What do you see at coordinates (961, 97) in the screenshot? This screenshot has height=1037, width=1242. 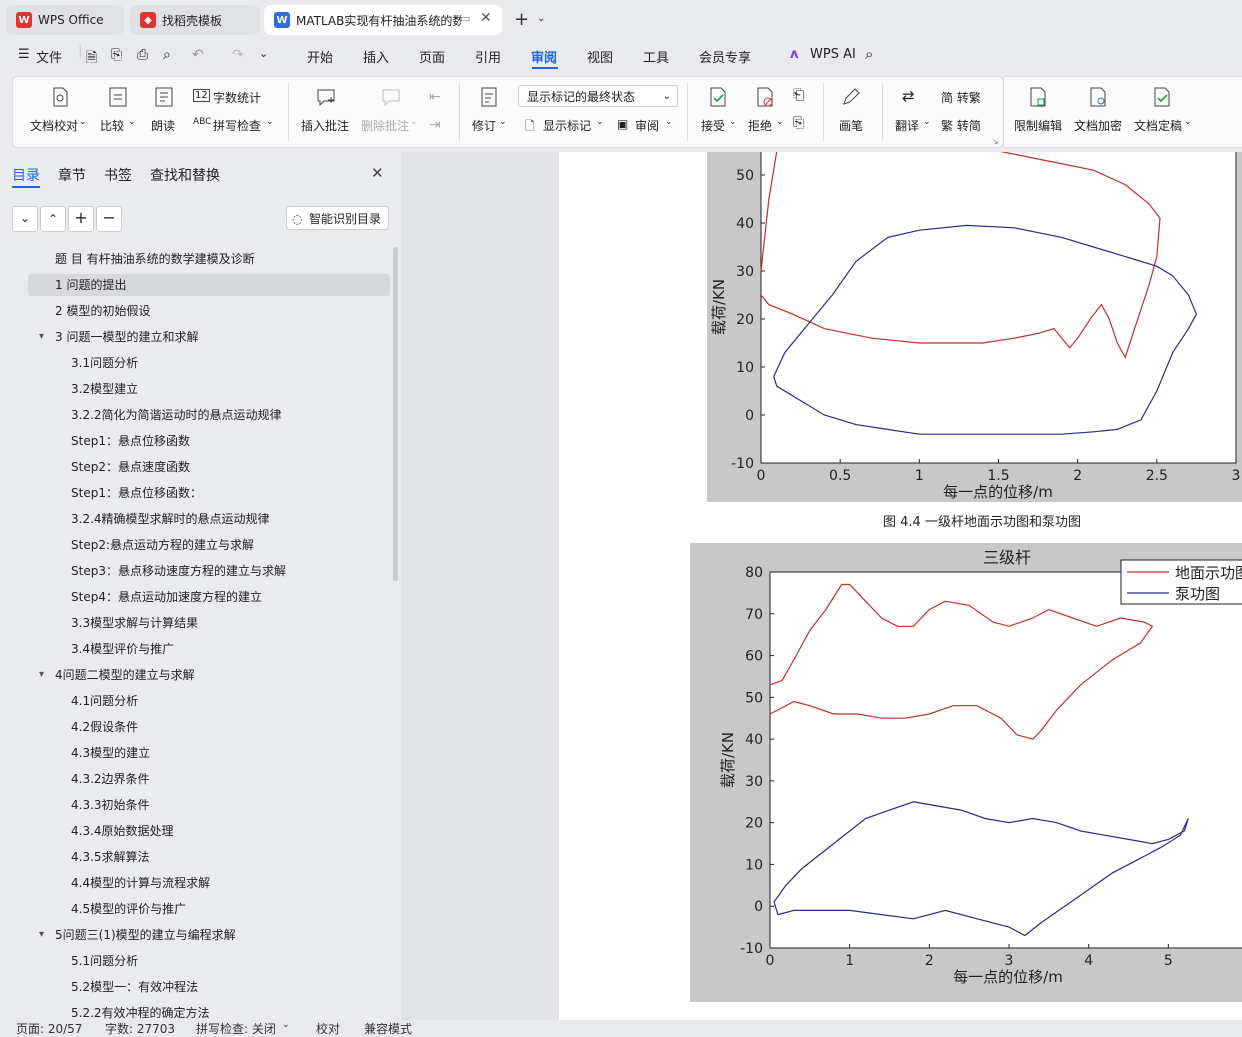 I see `to-traditional-button: 简 转繁` at bounding box center [961, 97].